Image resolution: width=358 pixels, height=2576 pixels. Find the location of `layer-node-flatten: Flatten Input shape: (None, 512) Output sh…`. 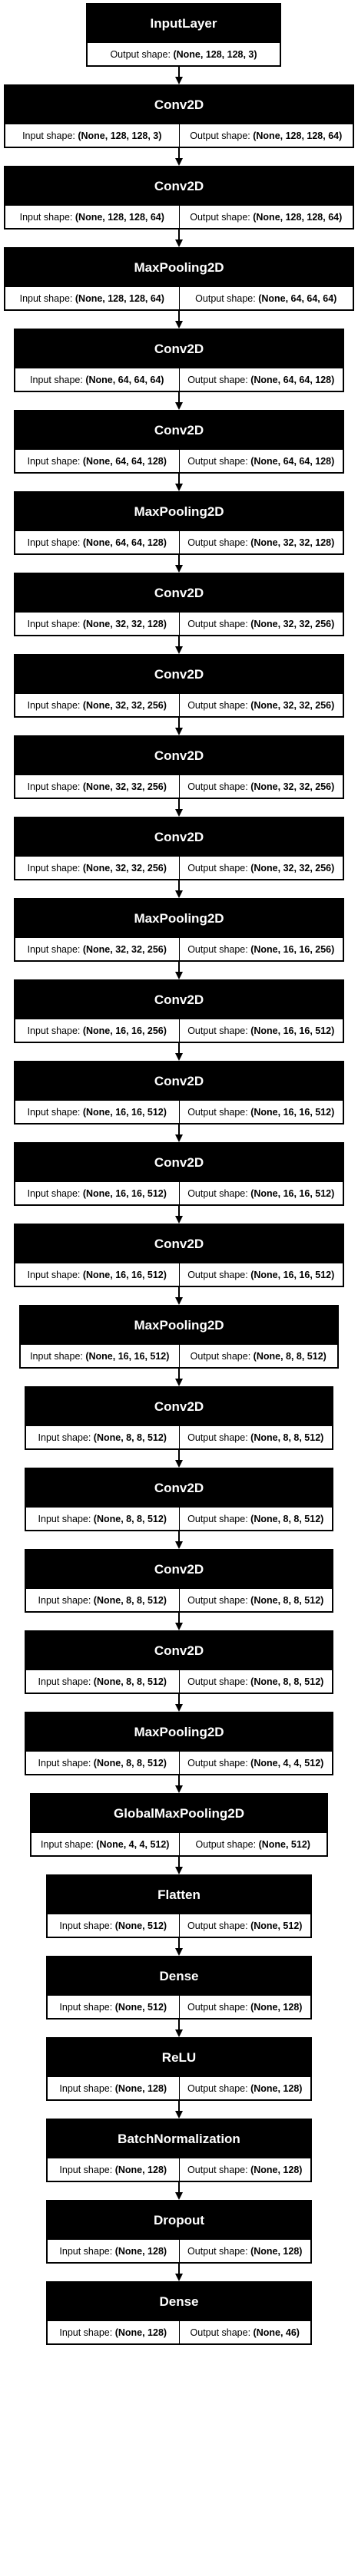

layer-node-flatten: Flatten Input shape: (None, 512) Output sh… is located at coordinates (179, 1906).